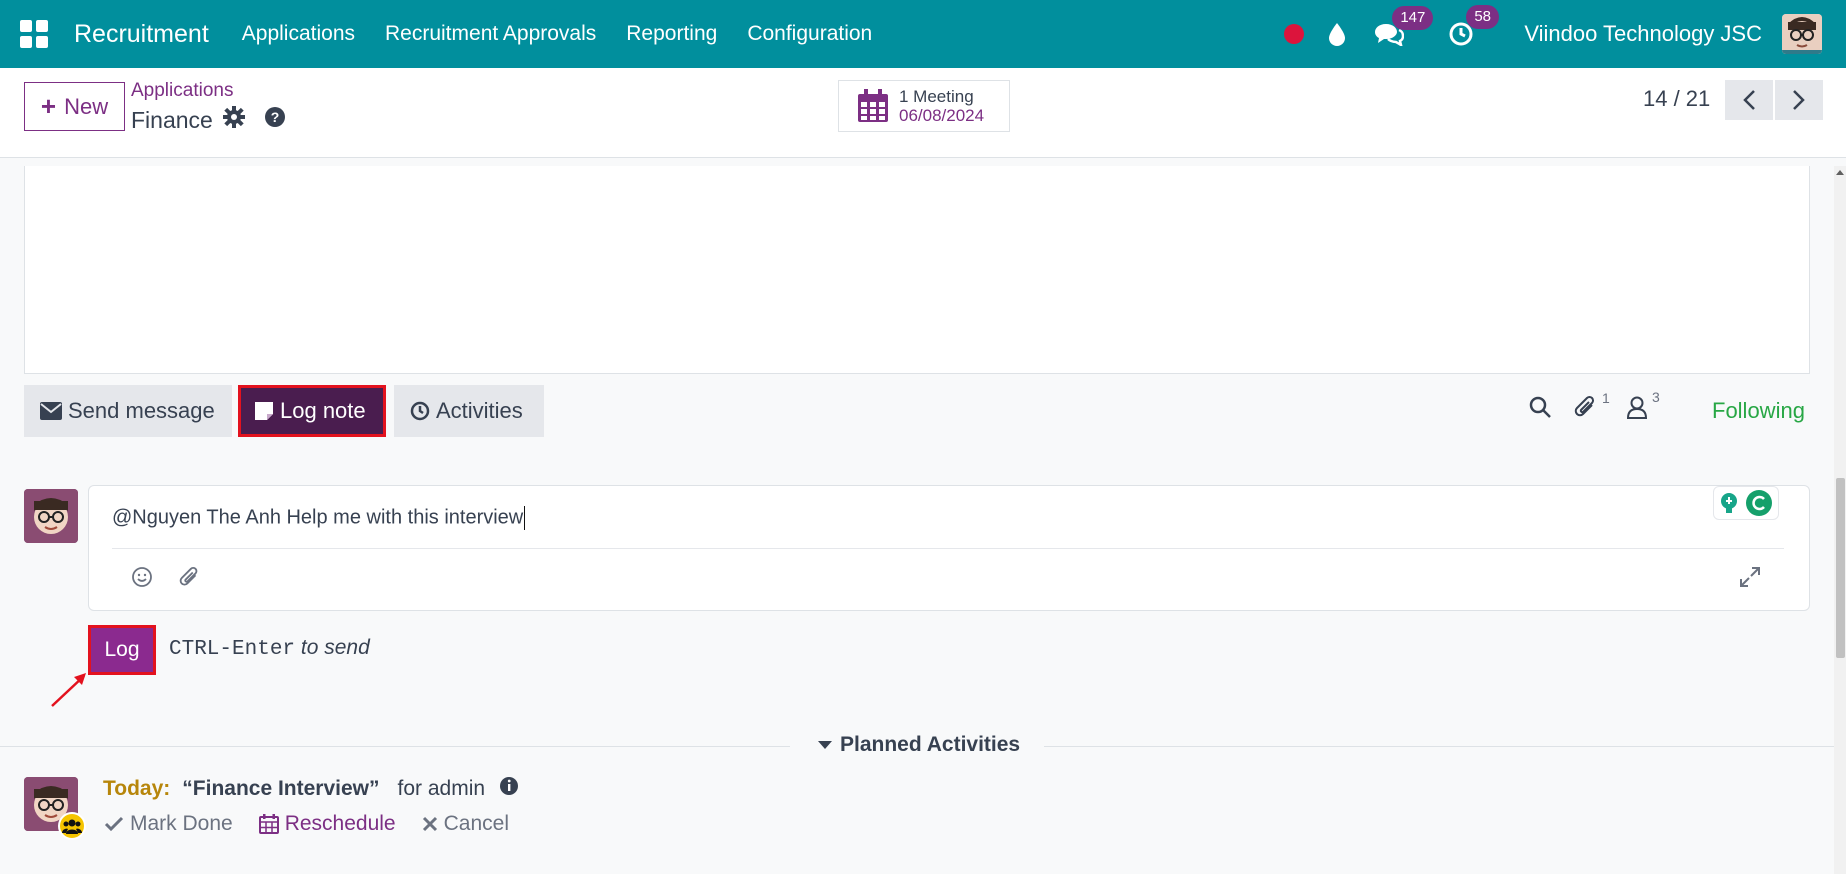 The image size is (1846, 874). I want to click on cancel-activity-button: Cancel, so click(465, 824).